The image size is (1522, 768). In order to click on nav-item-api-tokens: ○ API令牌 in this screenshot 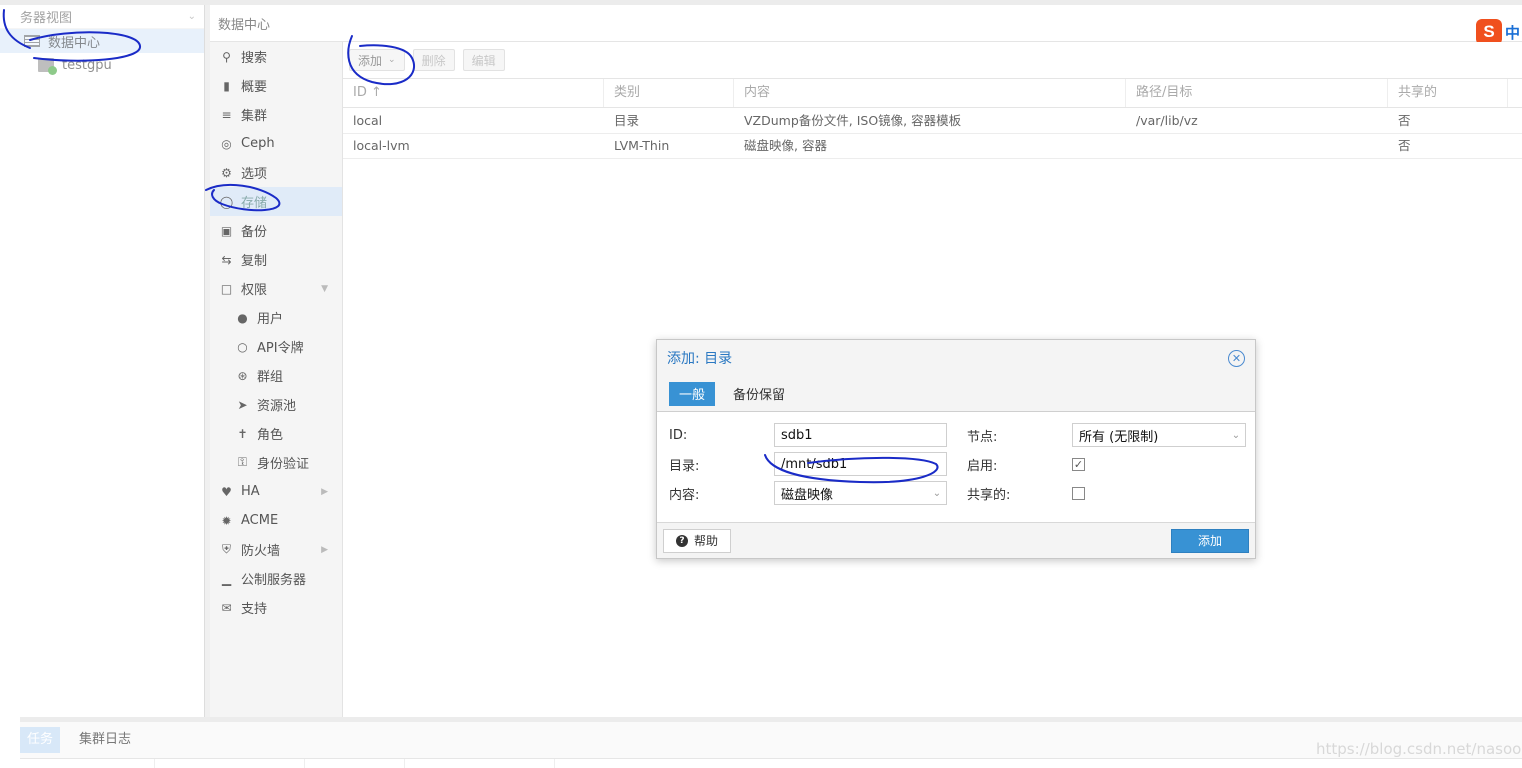, I will do `click(276, 346)`.